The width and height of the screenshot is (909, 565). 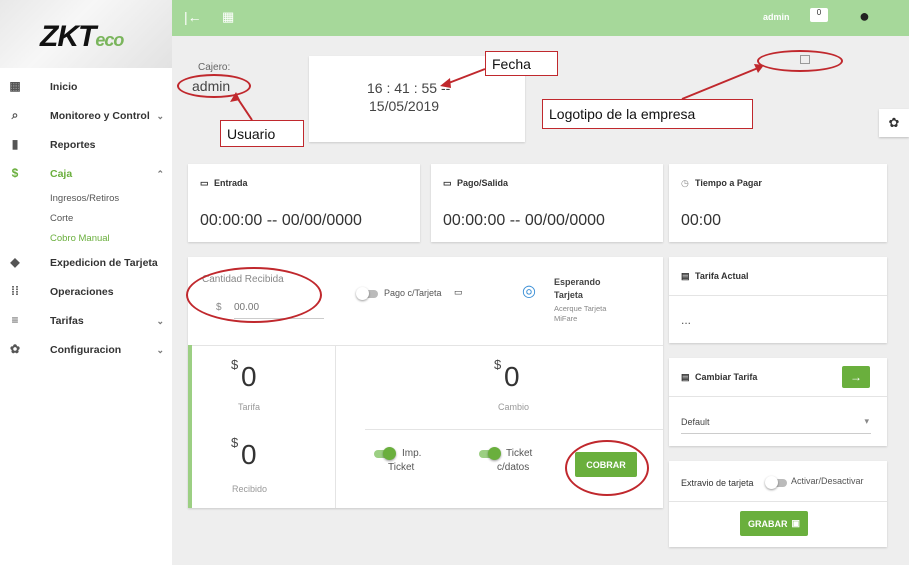 I want to click on extravio-toggle-label: Activar/Desactivar, so click(x=827, y=481).